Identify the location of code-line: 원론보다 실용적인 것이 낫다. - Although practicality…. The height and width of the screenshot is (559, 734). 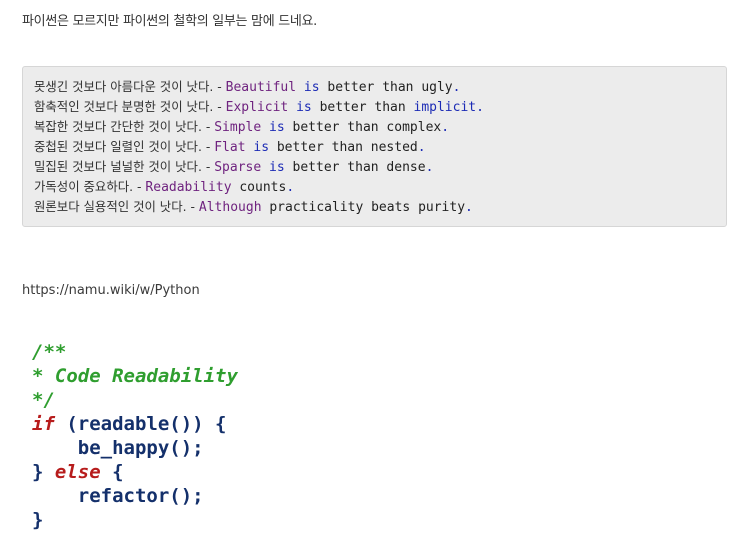
(374, 207).